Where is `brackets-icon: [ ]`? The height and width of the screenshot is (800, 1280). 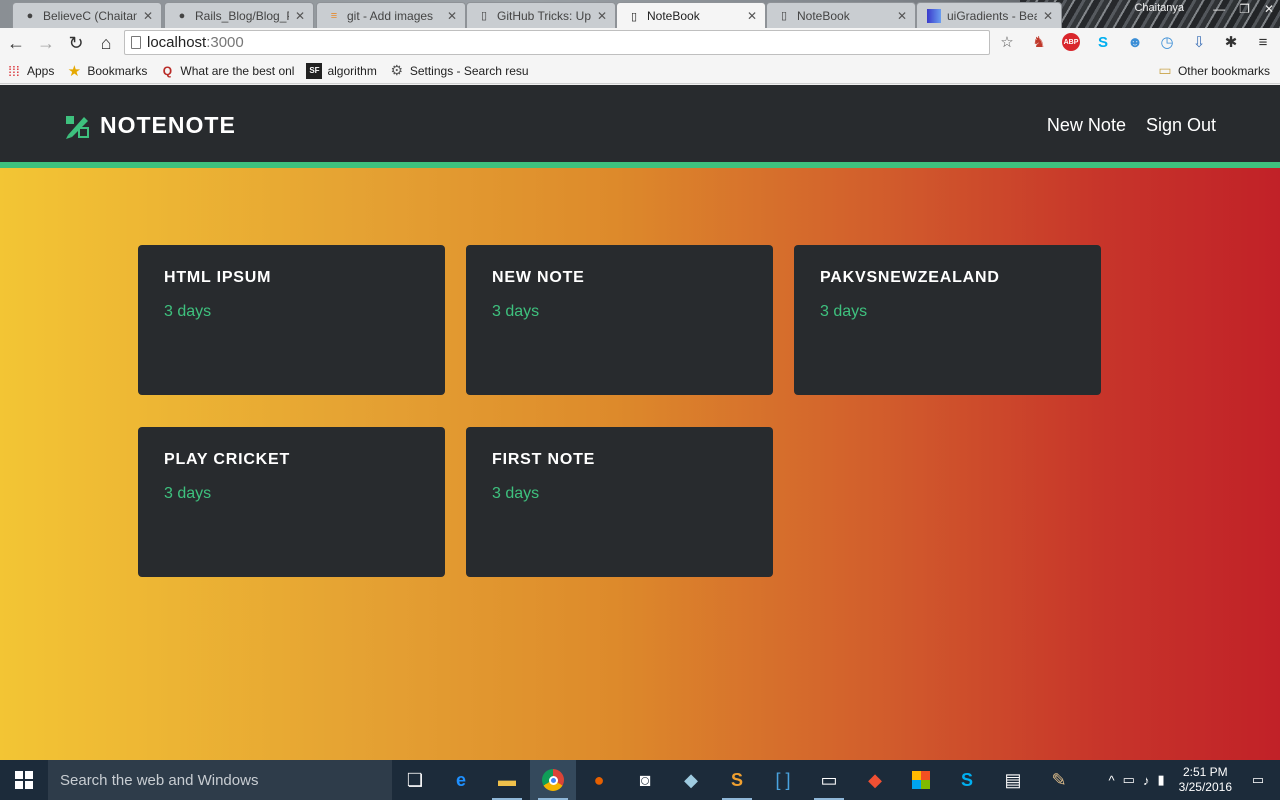
brackets-icon: [ ] is located at coordinates (783, 780).